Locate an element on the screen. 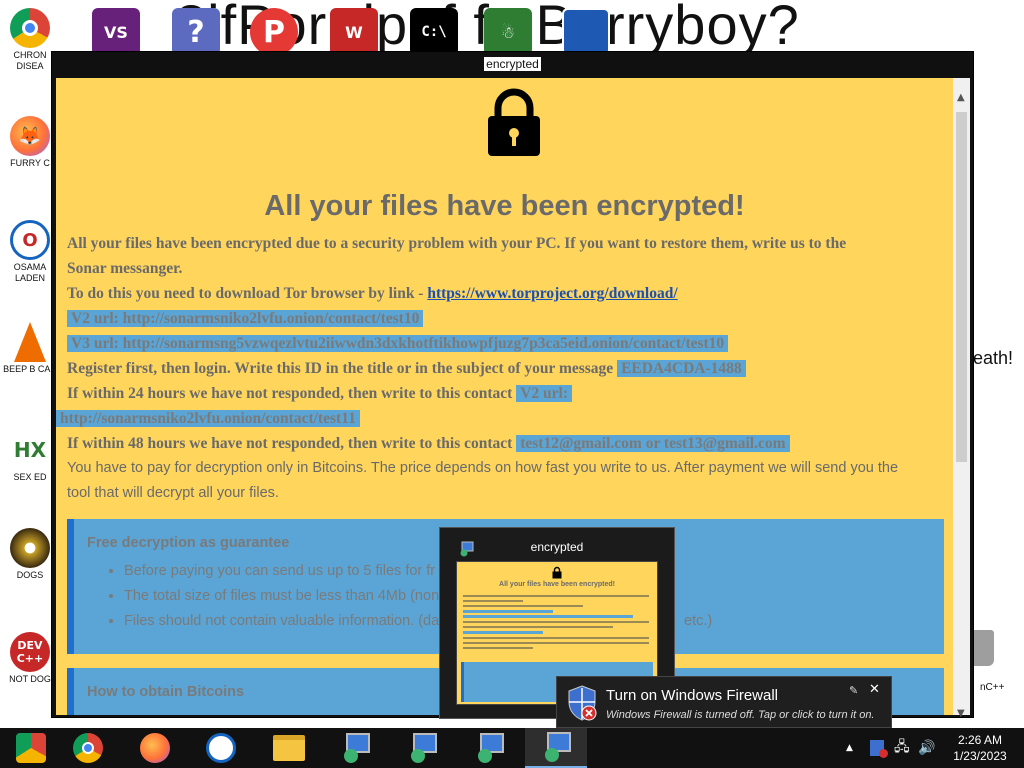  taskbar: ▲ 🖧 🔊 2:26 AM 1/23/2023 is located at coordinates (512, 748).